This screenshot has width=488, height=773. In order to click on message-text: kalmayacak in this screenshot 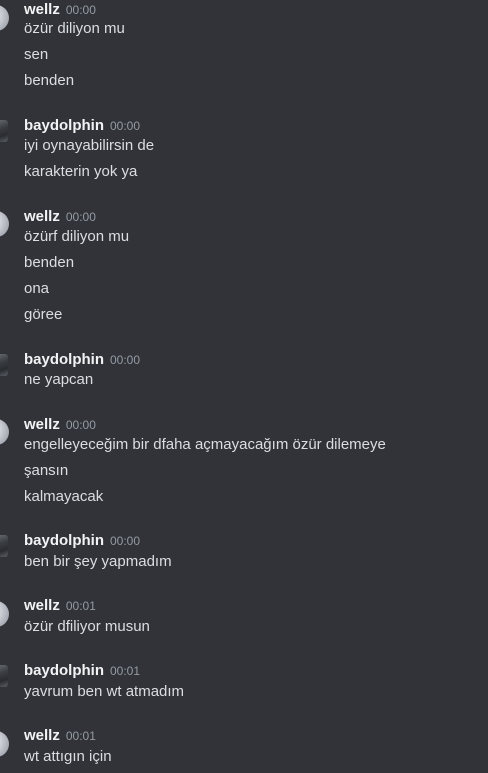, I will do `click(64, 496)`.